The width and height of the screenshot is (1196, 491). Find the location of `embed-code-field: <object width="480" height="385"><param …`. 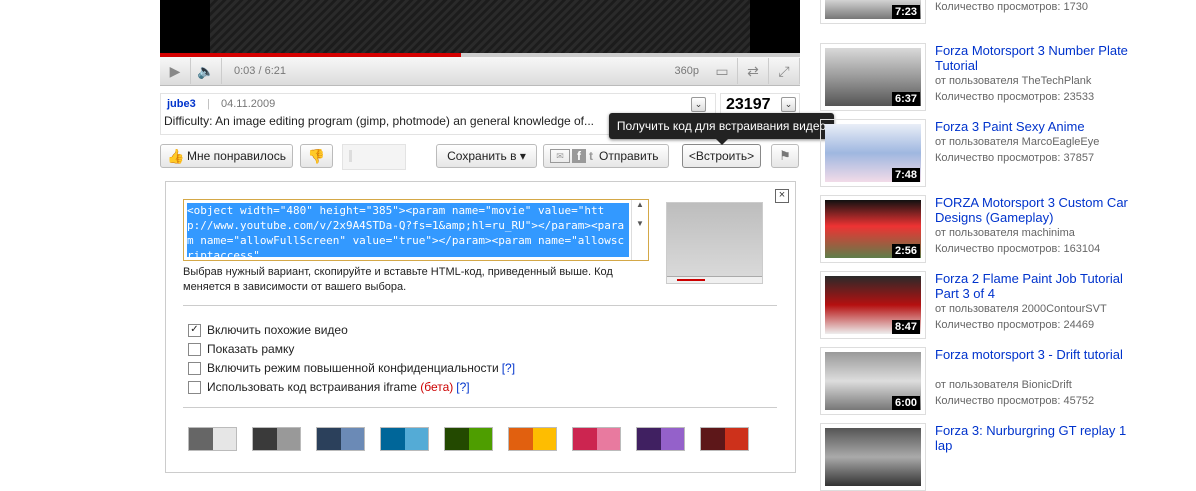

embed-code-field: <object width="480" height="385"><param … is located at coordinates (416, 230).